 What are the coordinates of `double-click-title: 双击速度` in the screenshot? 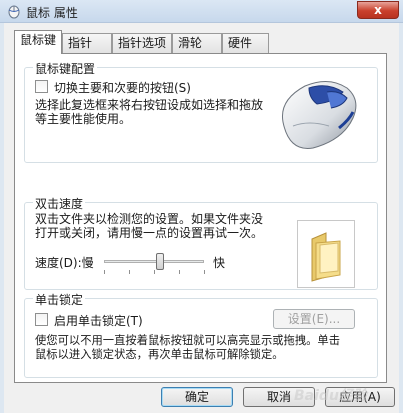 It's located at (59, 203).